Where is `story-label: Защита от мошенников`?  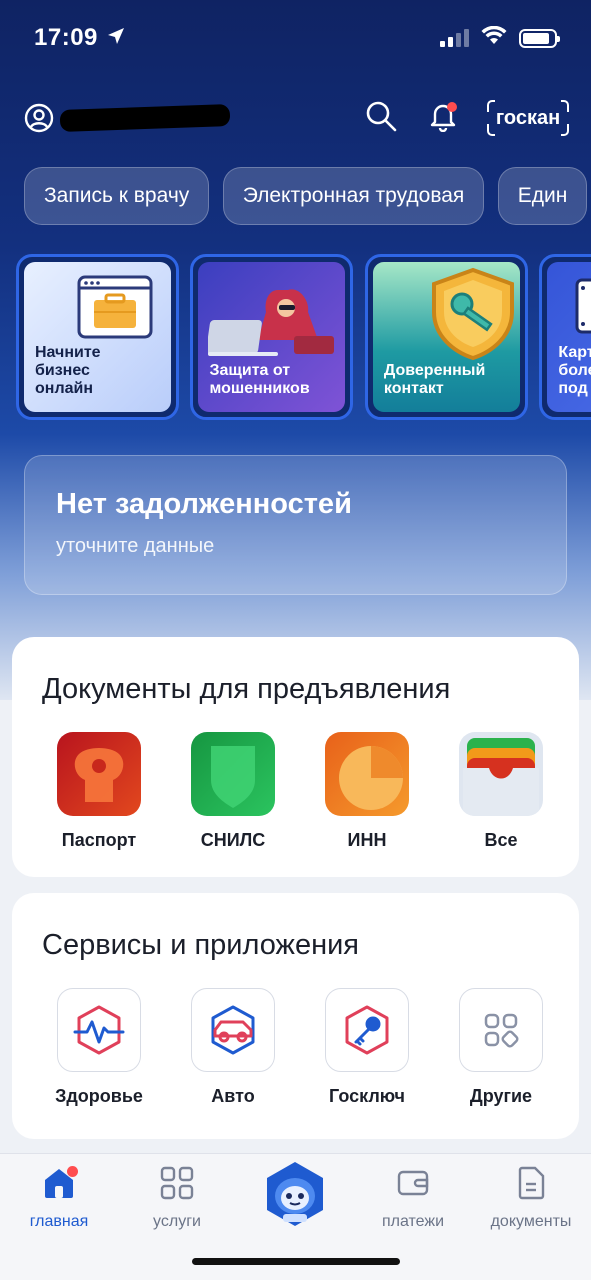
story-label: Защита от мошенников is located at coordinates (259, 379).